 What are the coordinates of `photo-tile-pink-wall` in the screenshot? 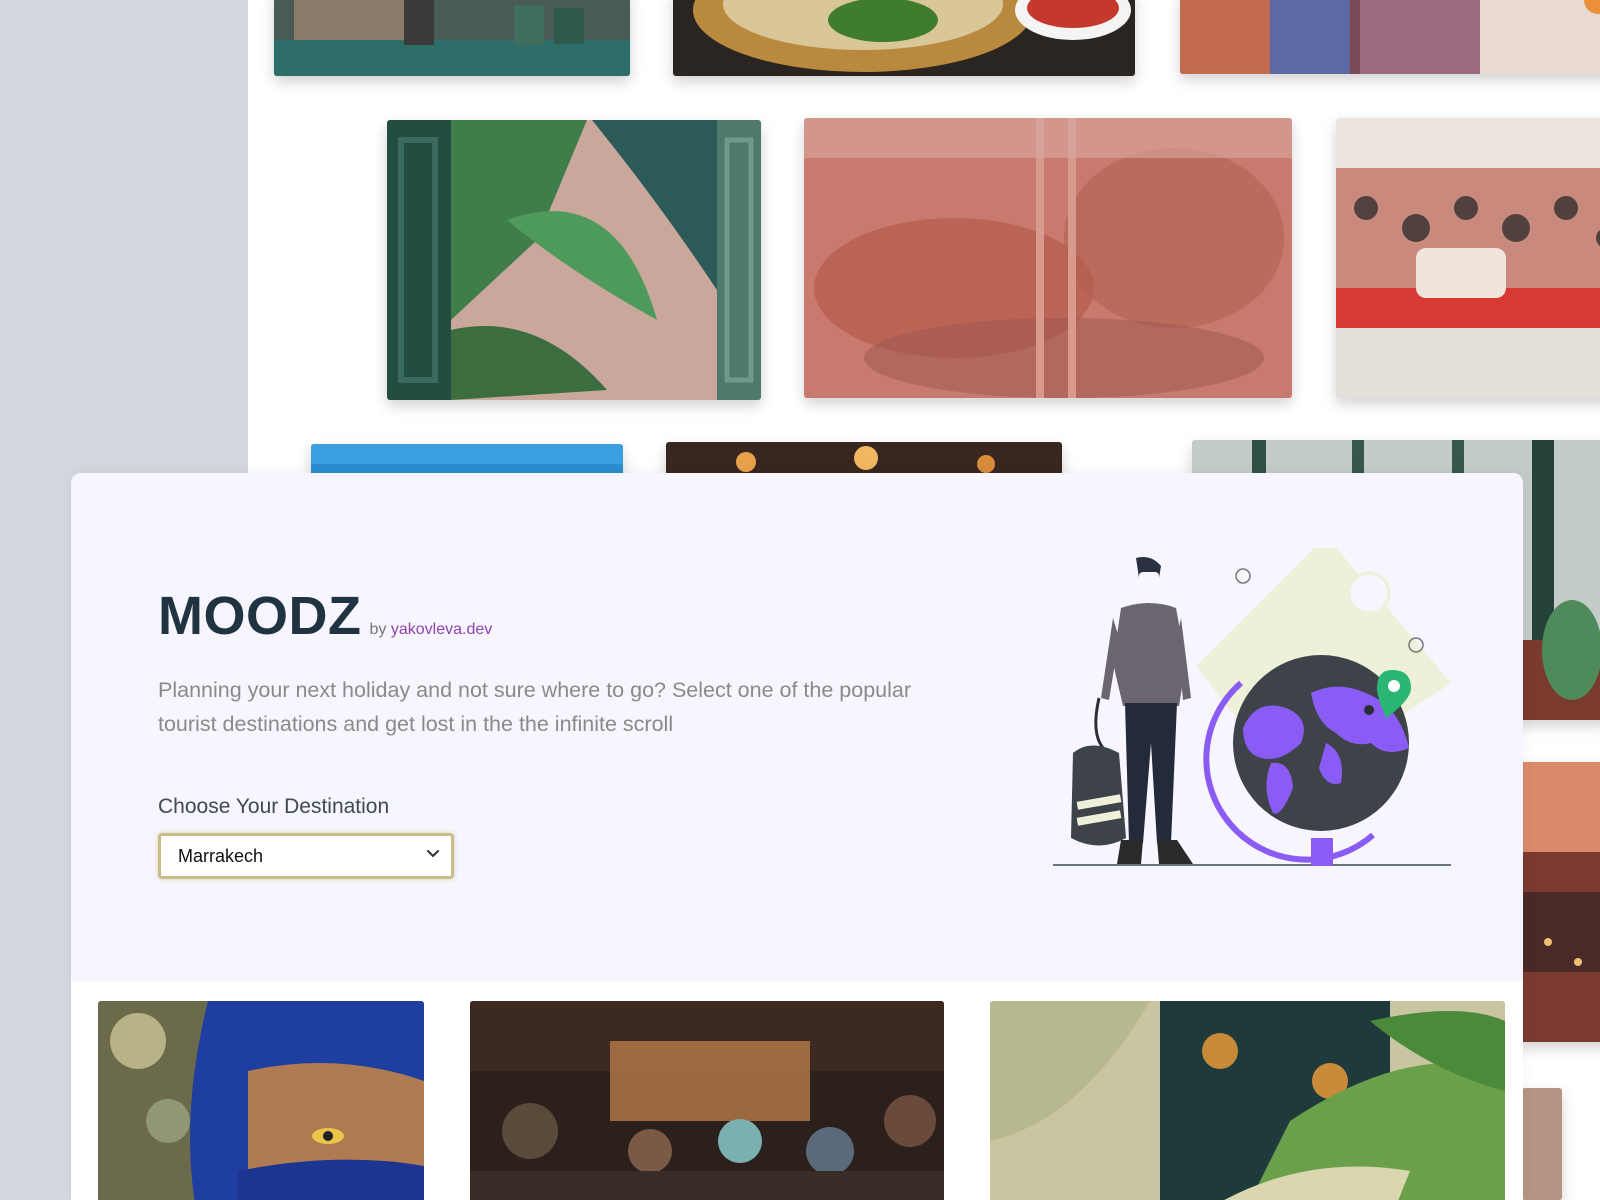 It's located at (1048, 258).